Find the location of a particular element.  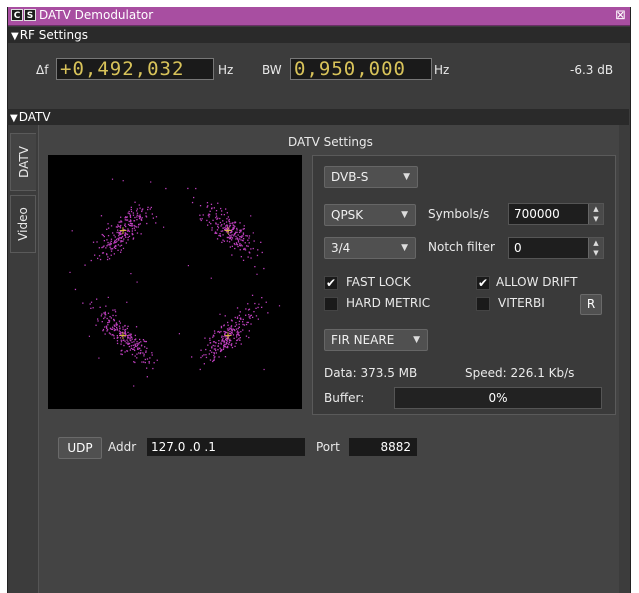

fec-select: 3/4 ▼ is located at coordinates (370, 248).